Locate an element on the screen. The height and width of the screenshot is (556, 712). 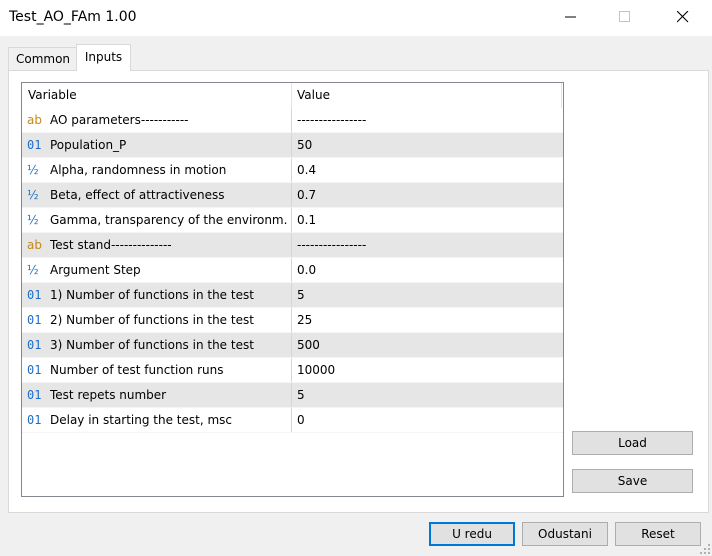
variable-name: Test stand-------------- is located at coordinates (111, 245).